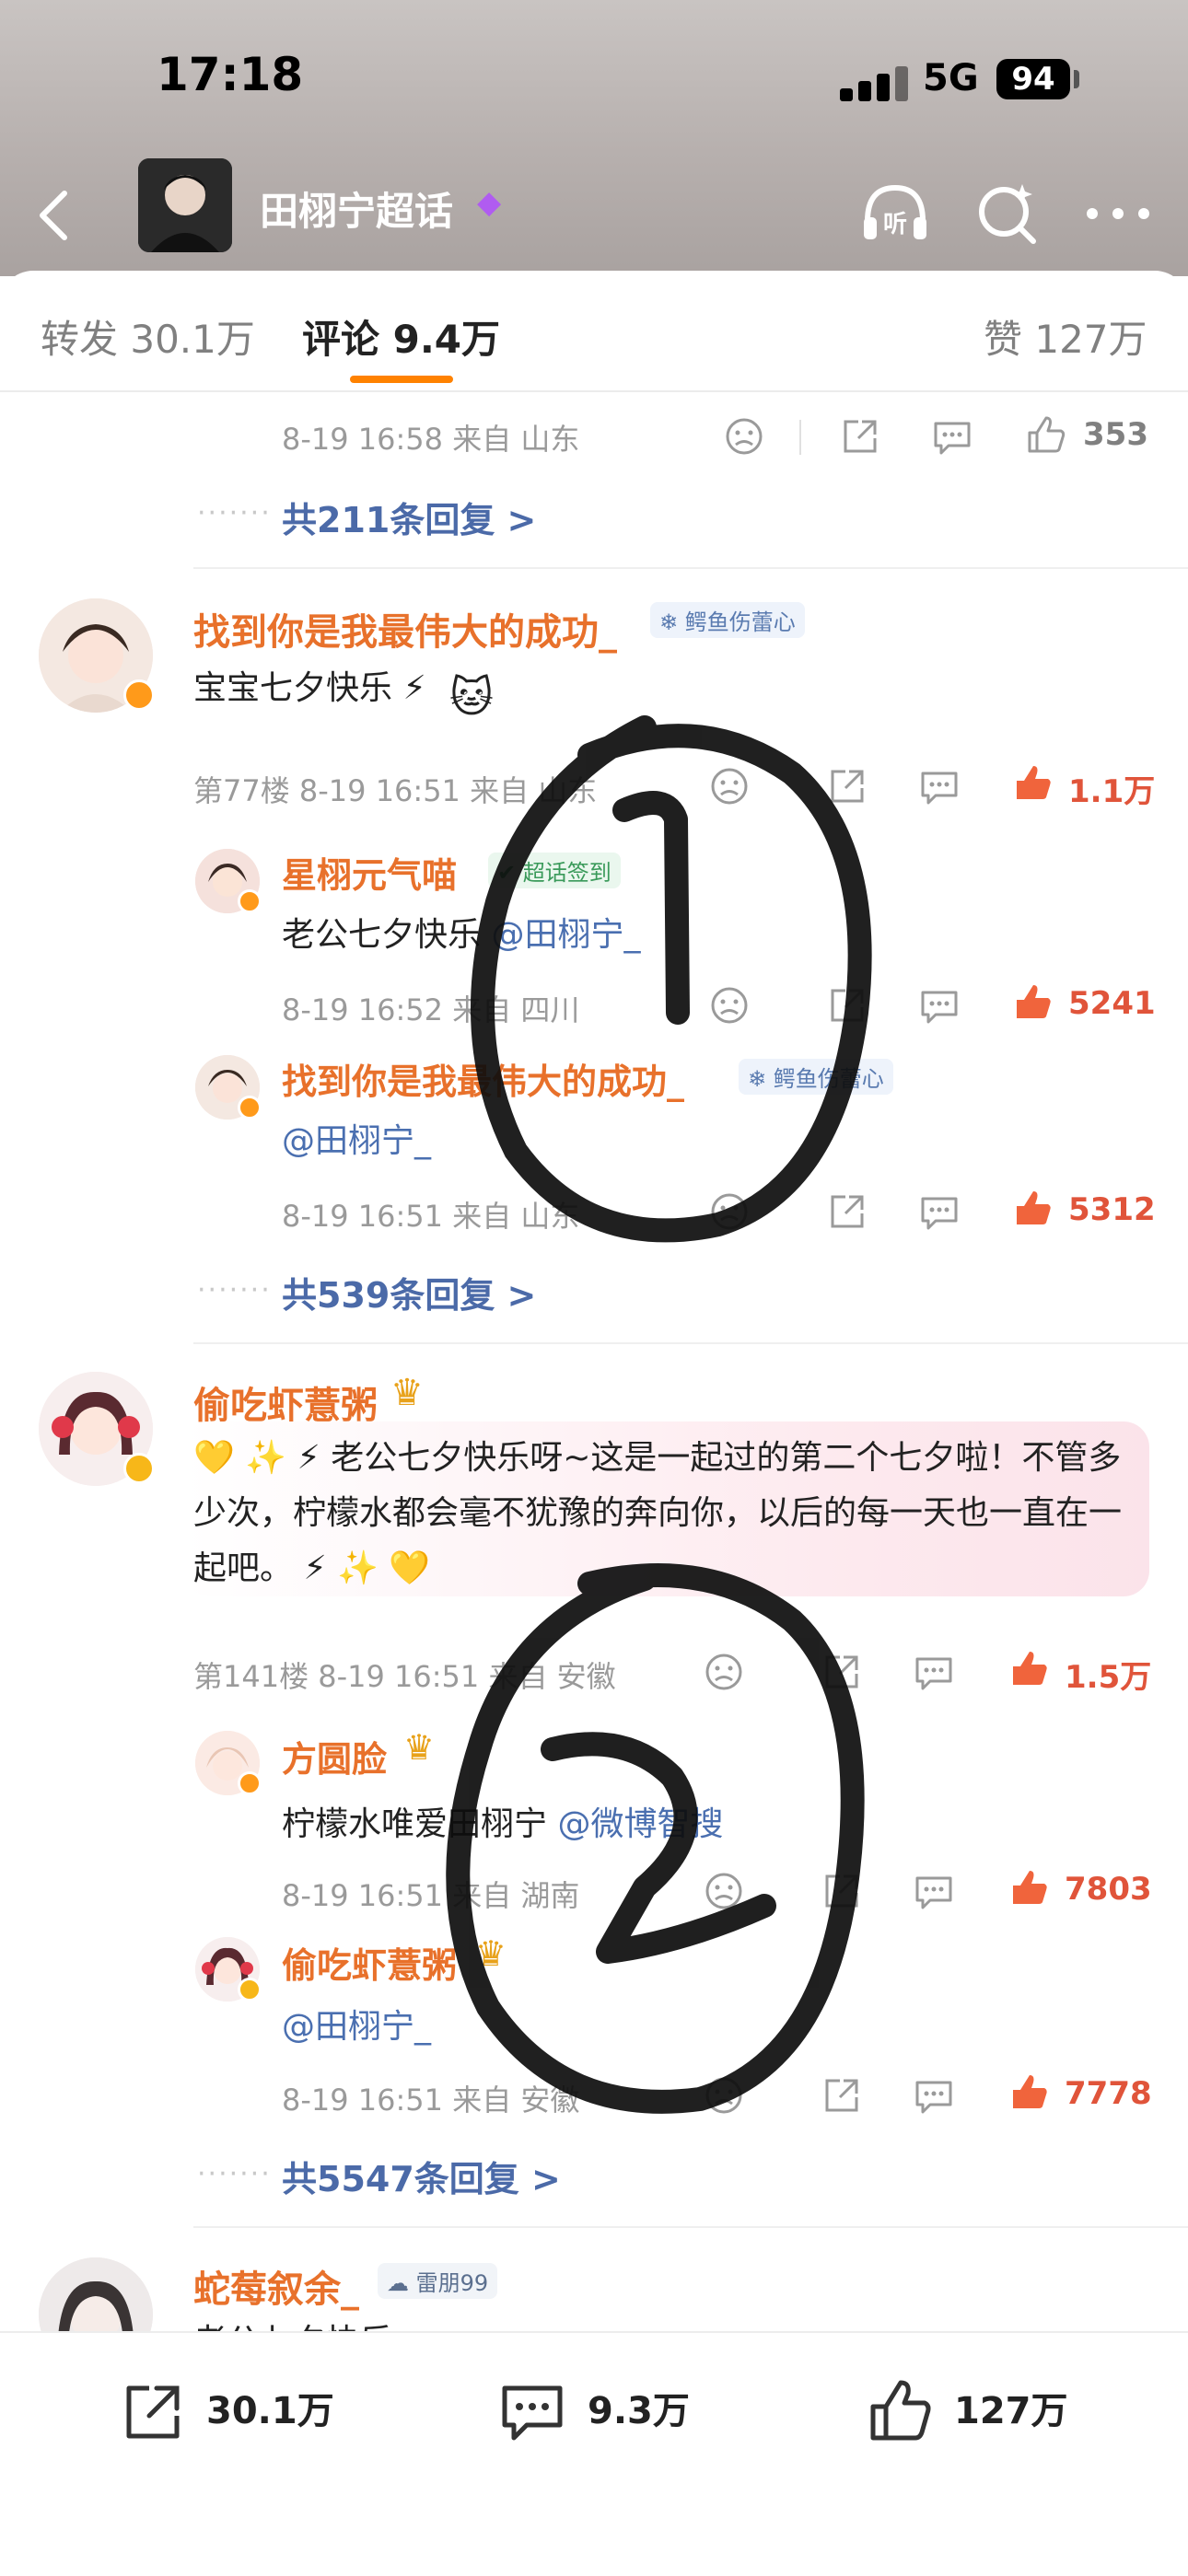 This screenshot has height=2576, width=1188. What do you see at coordinates (401, 379) in the screenshot?
I see `active-tab-indicator` at bounding box center [401, 379].